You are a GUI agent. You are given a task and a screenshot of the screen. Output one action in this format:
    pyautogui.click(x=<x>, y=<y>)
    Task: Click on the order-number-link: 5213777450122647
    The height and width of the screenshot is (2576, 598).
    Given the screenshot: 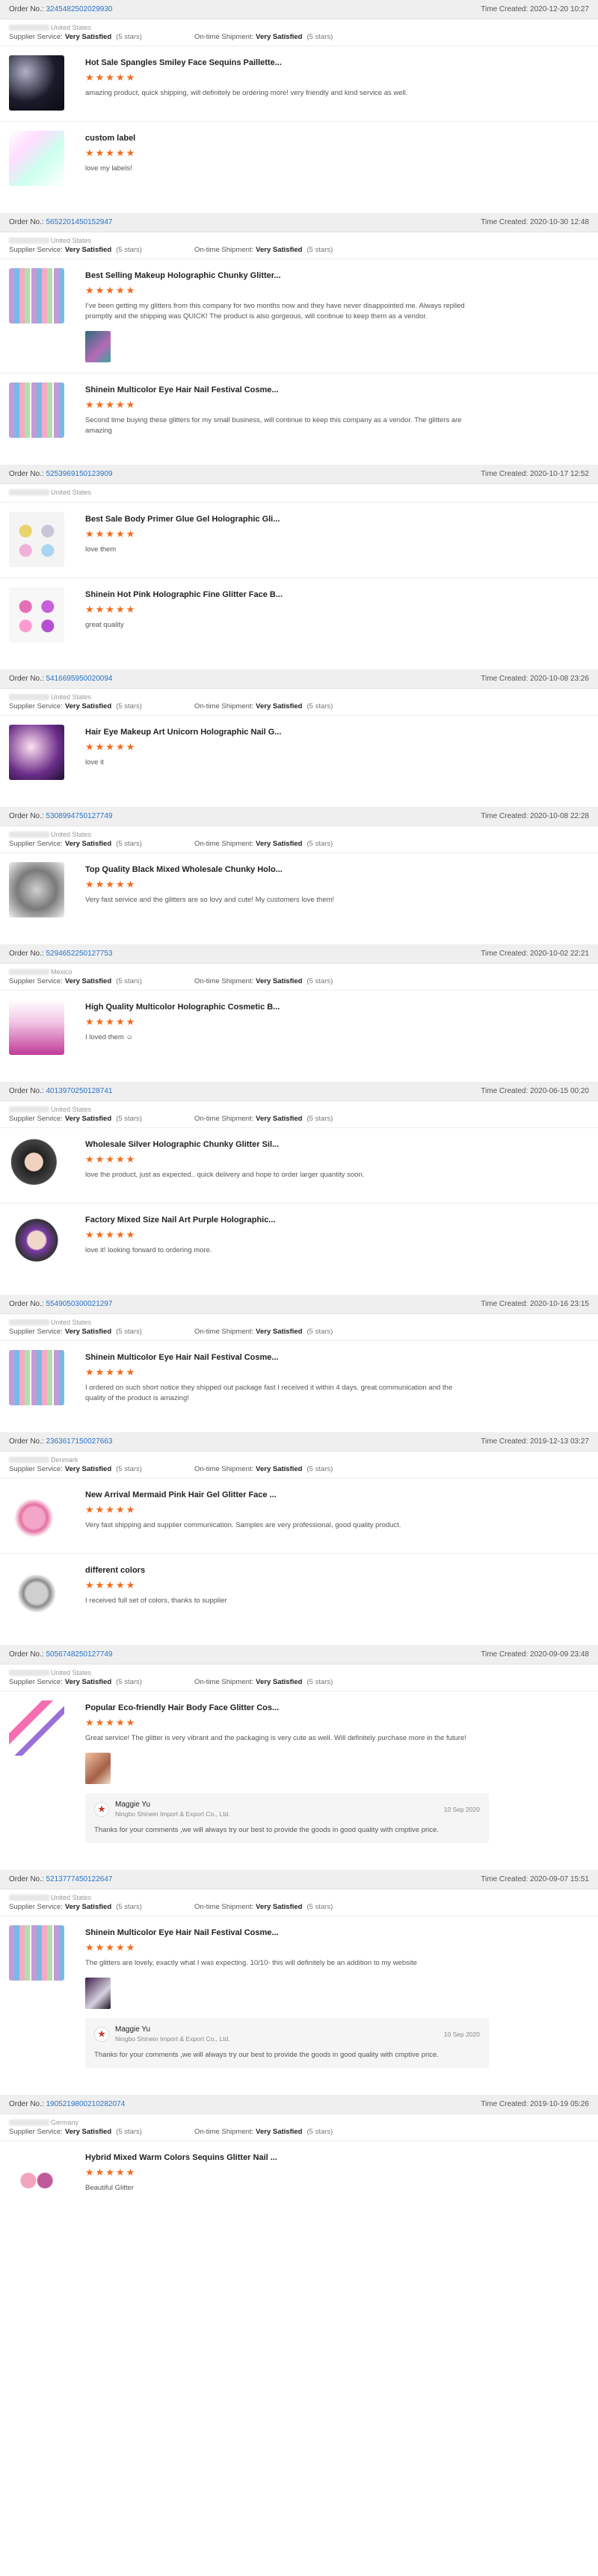 What is the action you would take?
    pyautogui.click(x=79, y=1879)
    